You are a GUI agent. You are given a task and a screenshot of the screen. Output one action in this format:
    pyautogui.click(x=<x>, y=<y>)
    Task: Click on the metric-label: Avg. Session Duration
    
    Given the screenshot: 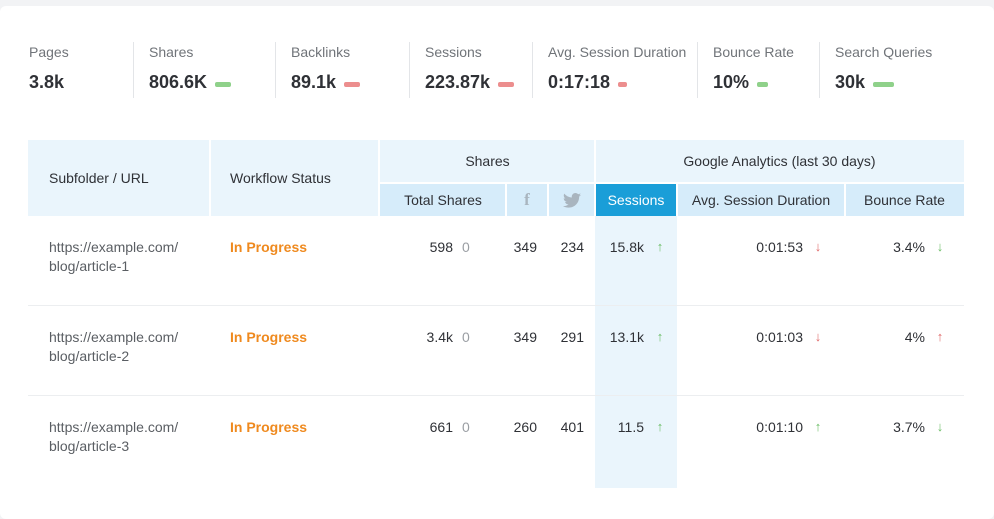 What is the action you would take?
    pyautogui.click(x=617, y=52)
    